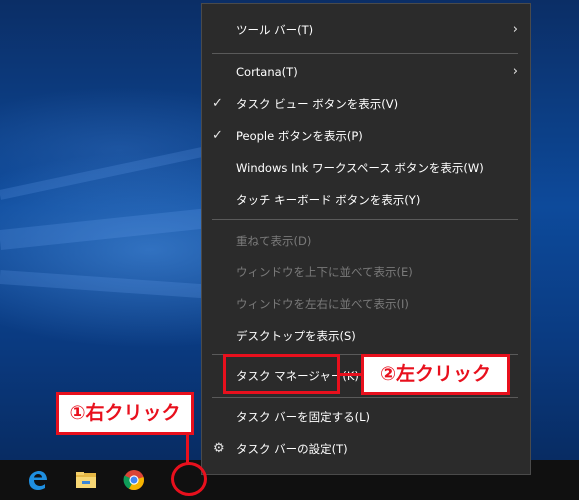 This screenshot has height=500, width=579. Describe the element at coordinates (292, 449) in the screenshot. I see `menu-item-label: タスク バーの設定(T)` at that location.